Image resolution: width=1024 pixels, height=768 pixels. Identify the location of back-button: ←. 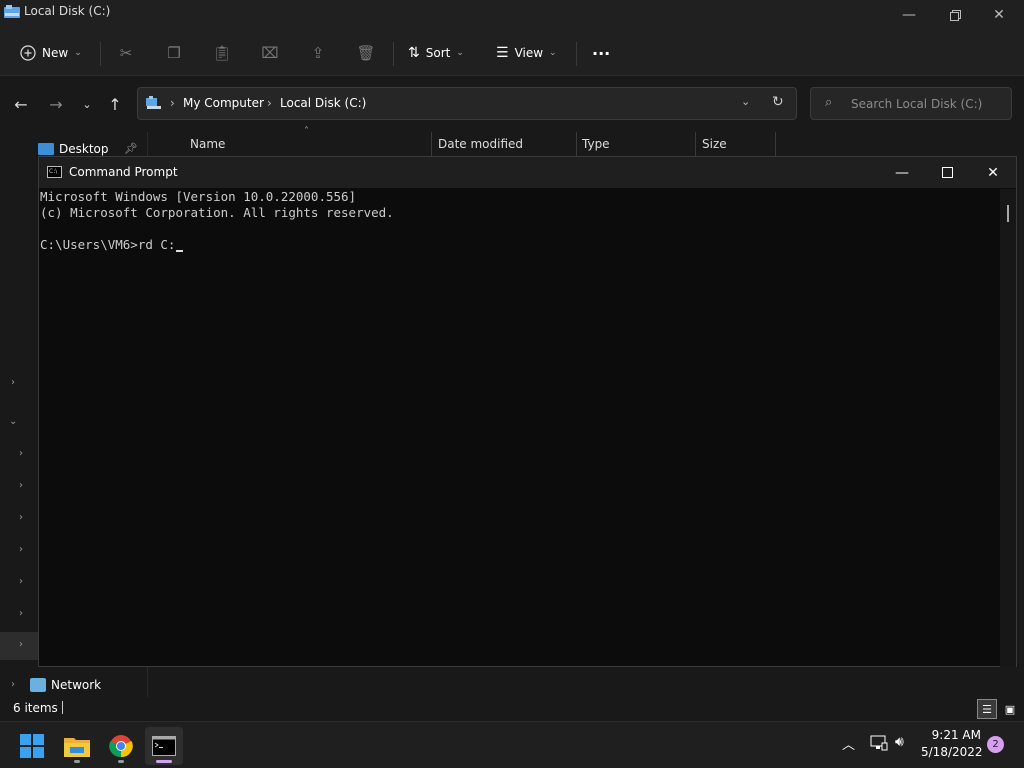
(21, 104).